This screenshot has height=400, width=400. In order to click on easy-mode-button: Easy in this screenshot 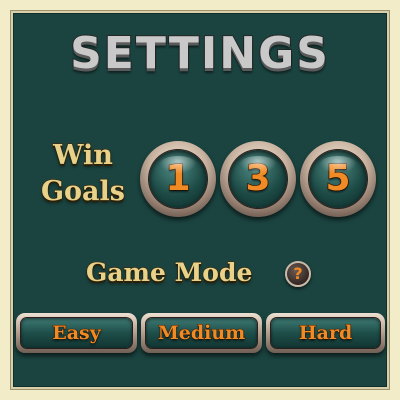, I will do `click(76, 333)`.